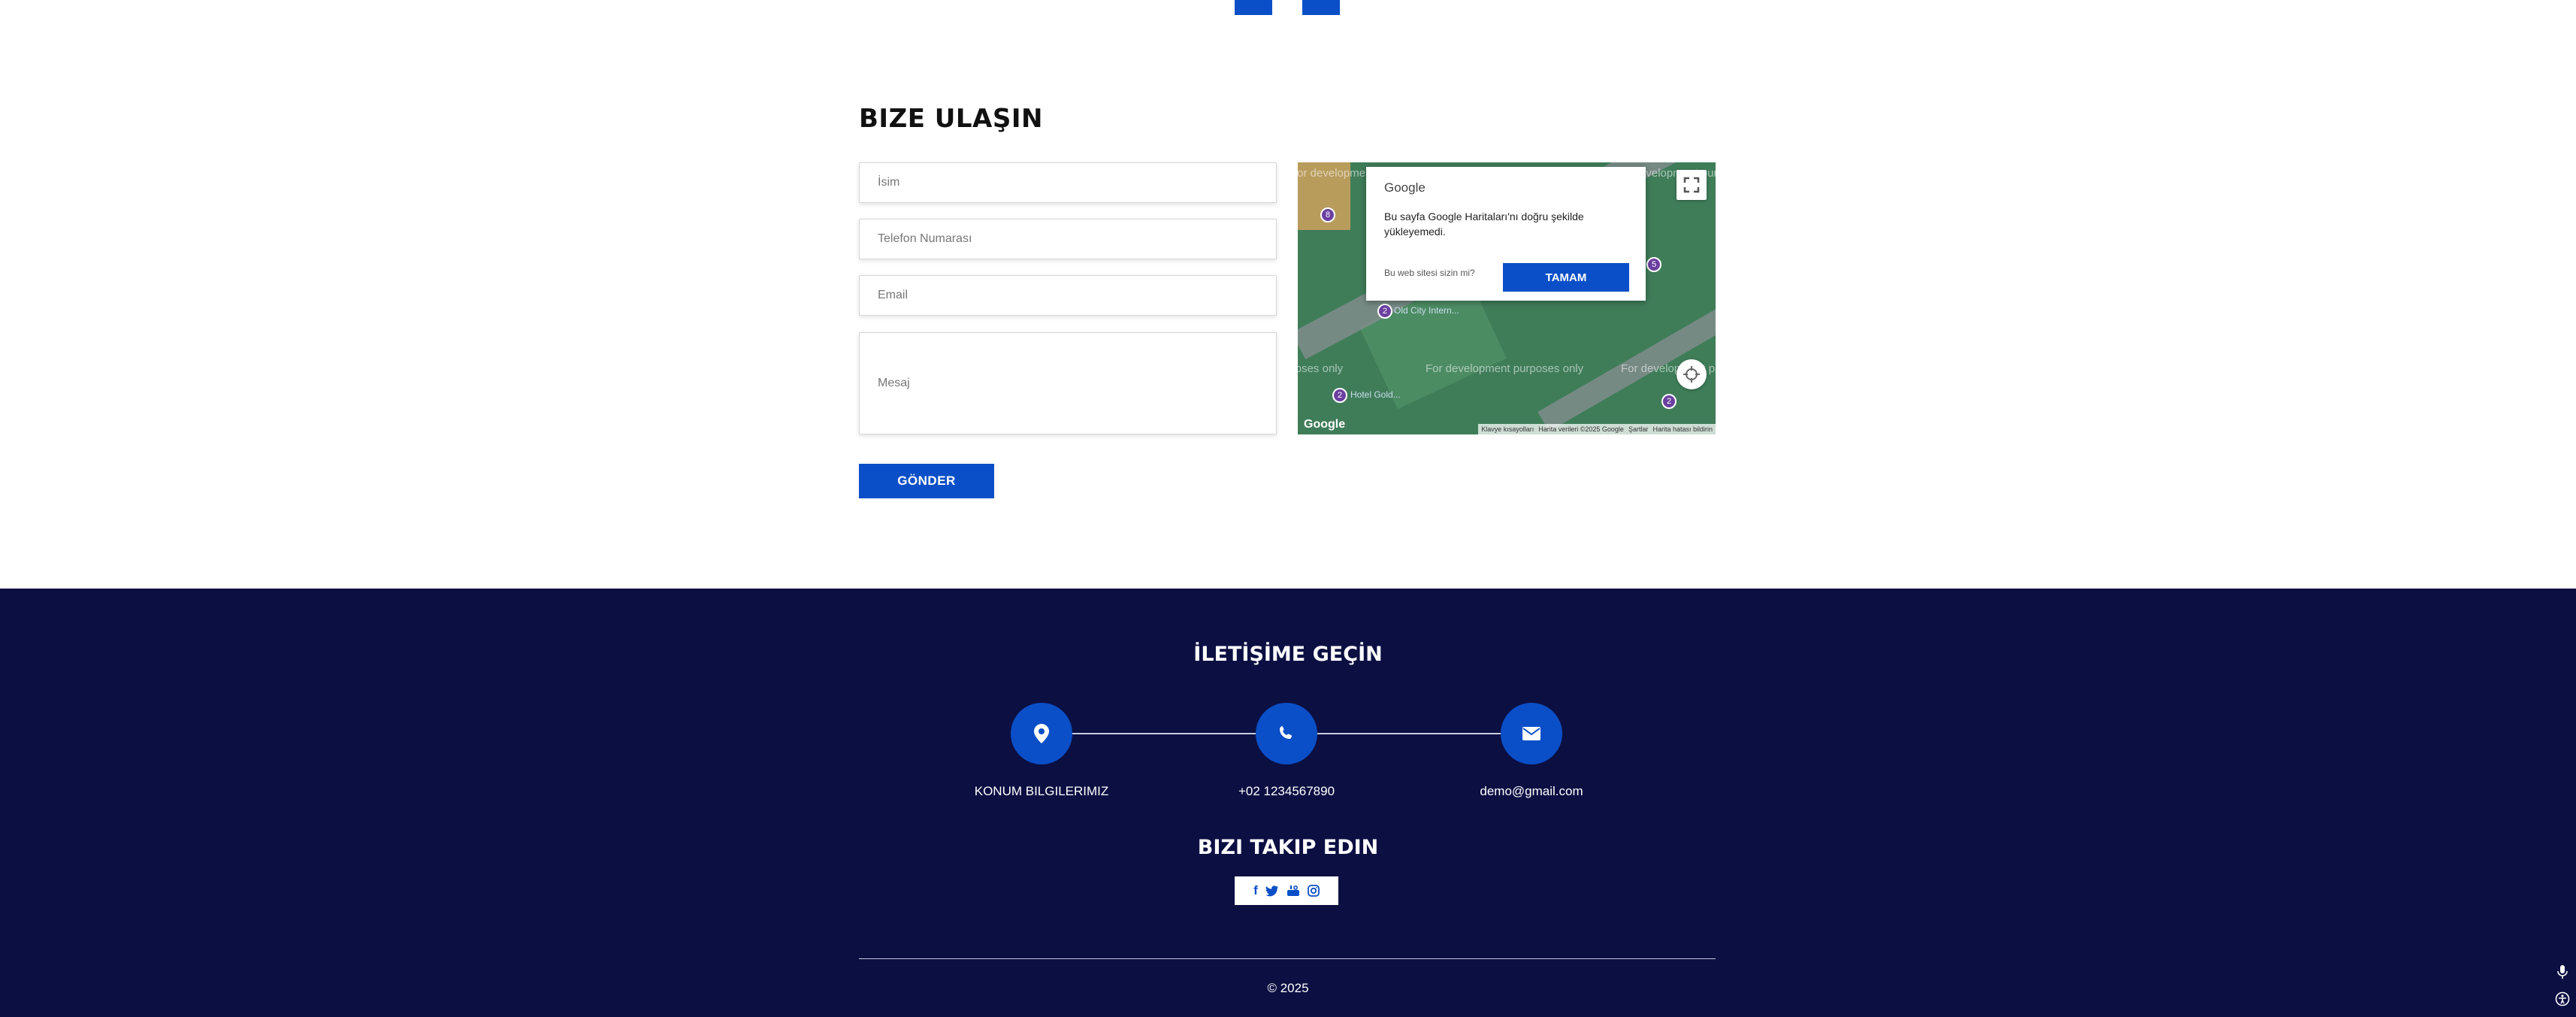  Describe the element at coordinates (1327, 215) in the screenshot. I see `map-pin: 8` at that location.